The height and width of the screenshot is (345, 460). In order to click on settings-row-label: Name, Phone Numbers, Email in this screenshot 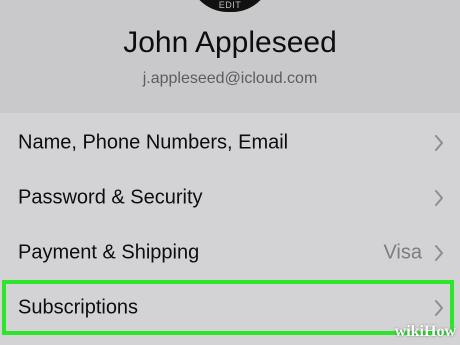, I will do `click(153, 142)`.